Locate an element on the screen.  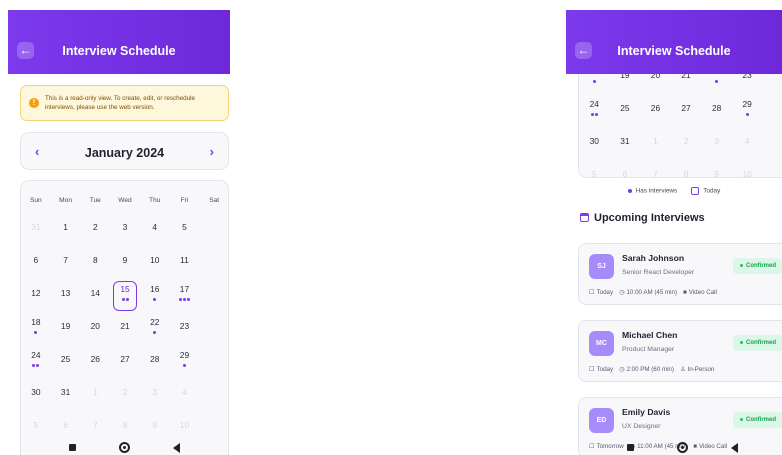
calendar-day: 11 is located at coordinates (185, 262).